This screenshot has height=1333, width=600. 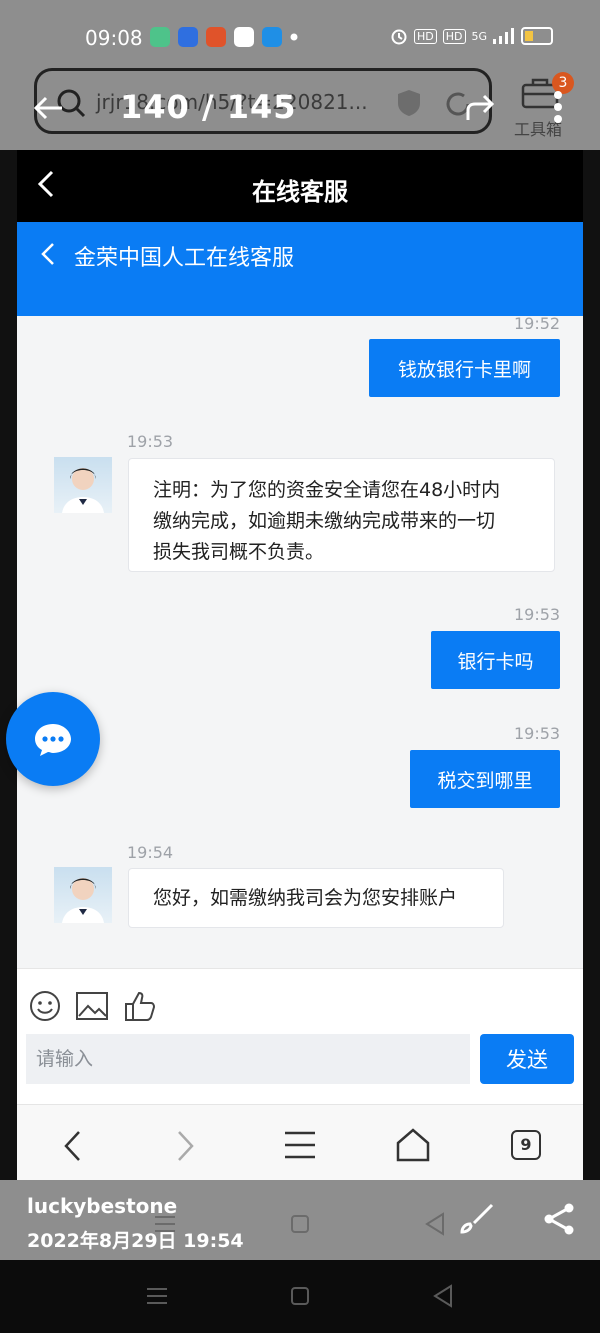 What do you see at coordinates (208, 107) in the screenshot?
I see `image-counter: 140 / 145` at bounding box center [208, 107].